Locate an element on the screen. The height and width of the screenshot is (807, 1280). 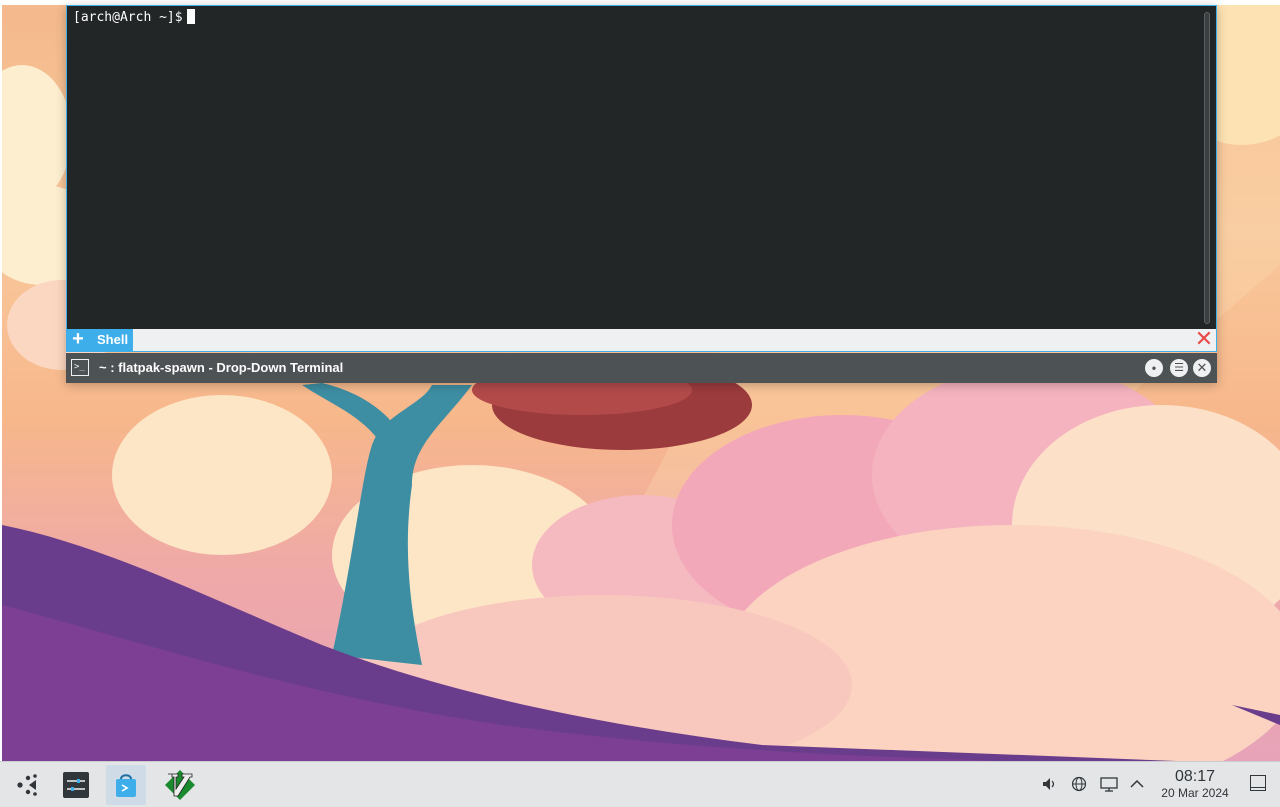
show-desktop-button is located at coordinates (1258, 783).